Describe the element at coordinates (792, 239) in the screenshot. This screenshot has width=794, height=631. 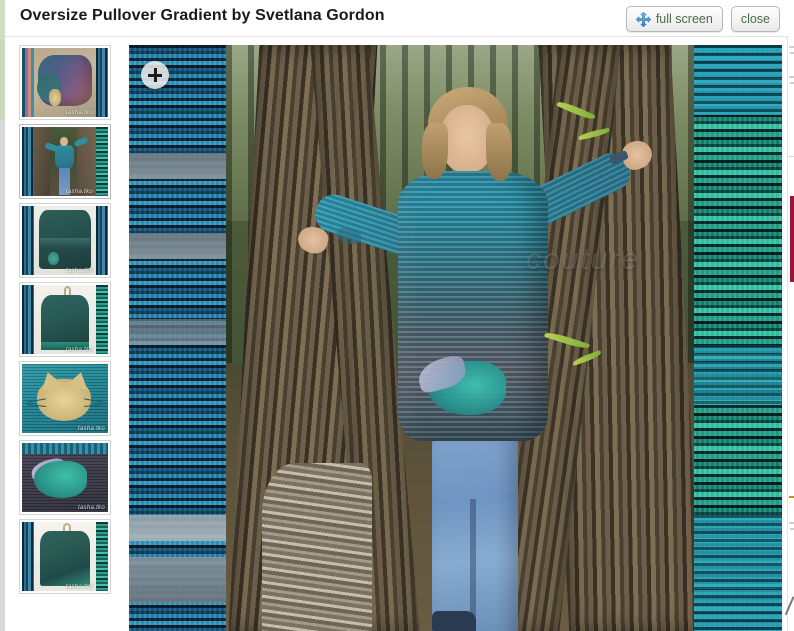
I see `background-accent-bar` at that location.